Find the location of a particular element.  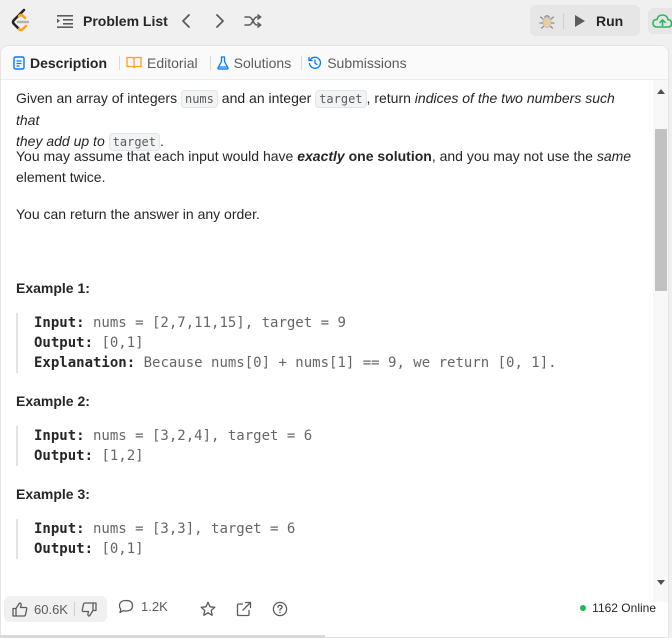

share-button is located at coordinates (244, 609).